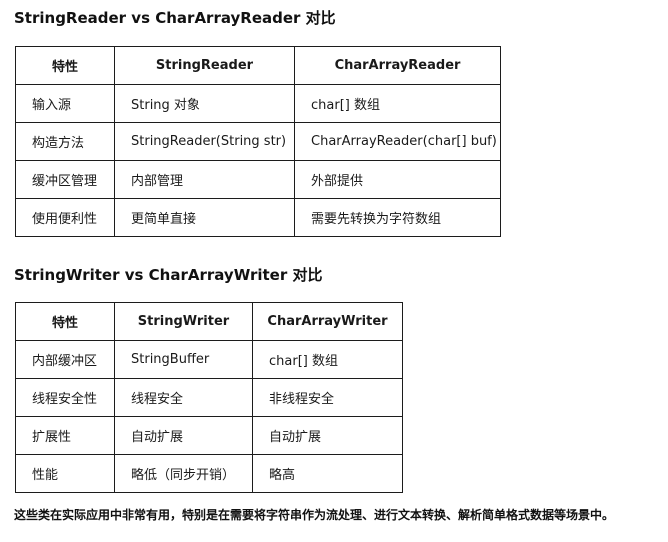 The height and width of the screenshot is (542, 668). Describe the element at coordinates (327, 397) in the screenshot. I see `table-cell: 非线程安全` at that location.